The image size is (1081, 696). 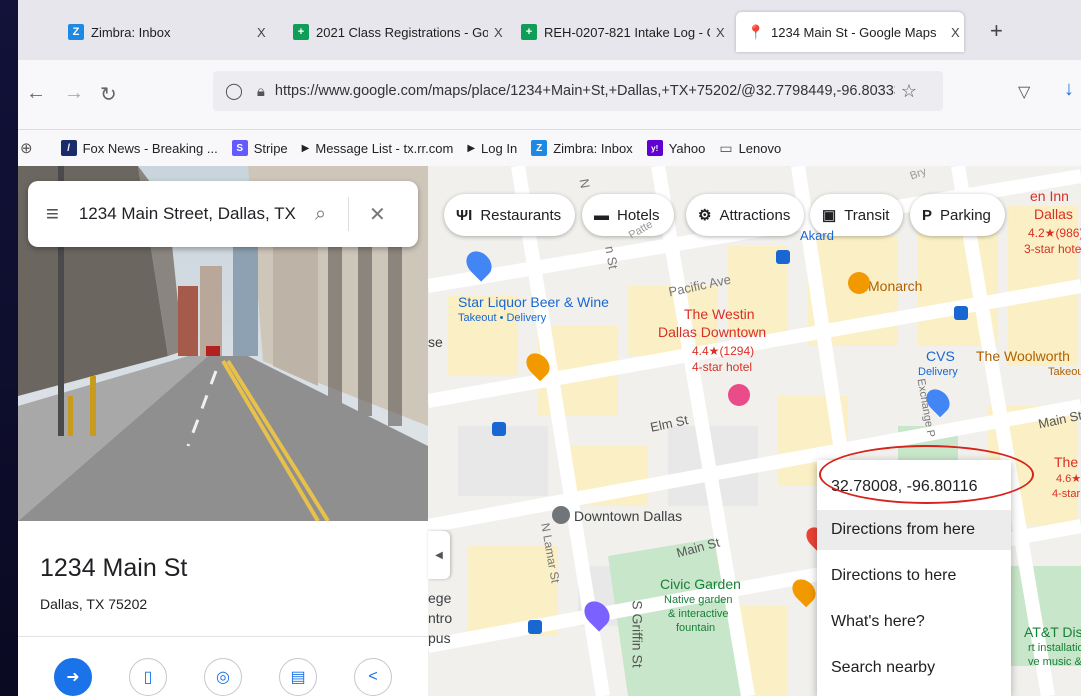 What do you see at coordinates (502, 318) in the screenshot?
I see `place-sub-label: Takeout • Delivery` at bounding box center [502, 318].